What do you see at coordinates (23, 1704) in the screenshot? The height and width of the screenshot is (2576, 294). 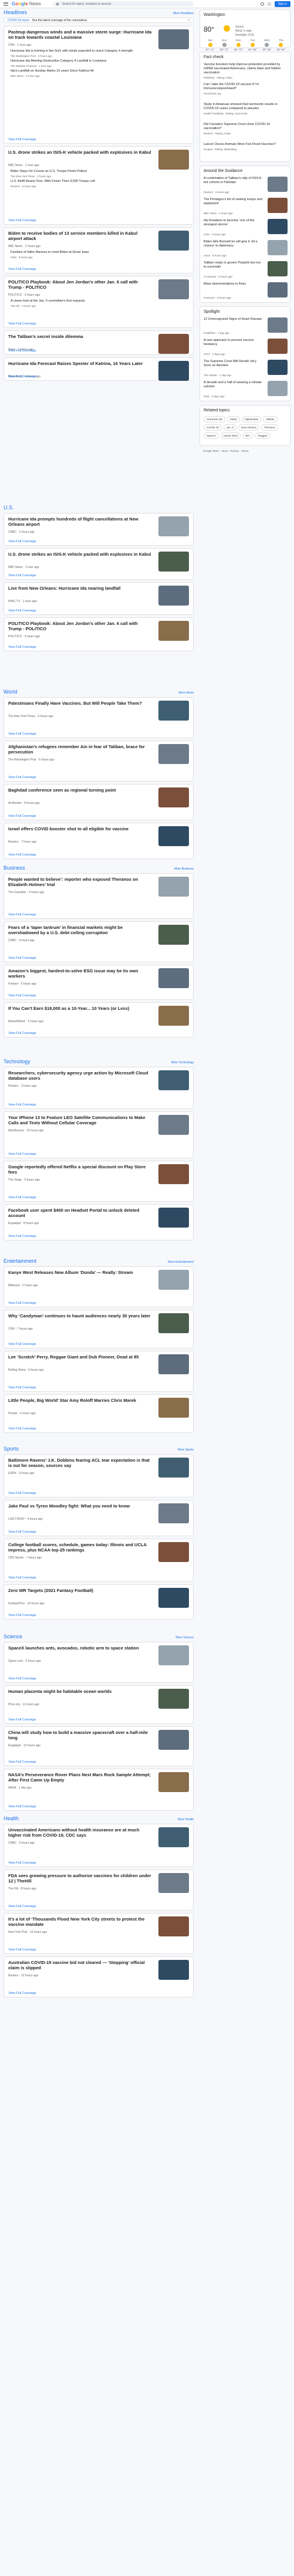 I see `story-source: Phys.org · 11 hours ago` at bounding box center [23, 1704].